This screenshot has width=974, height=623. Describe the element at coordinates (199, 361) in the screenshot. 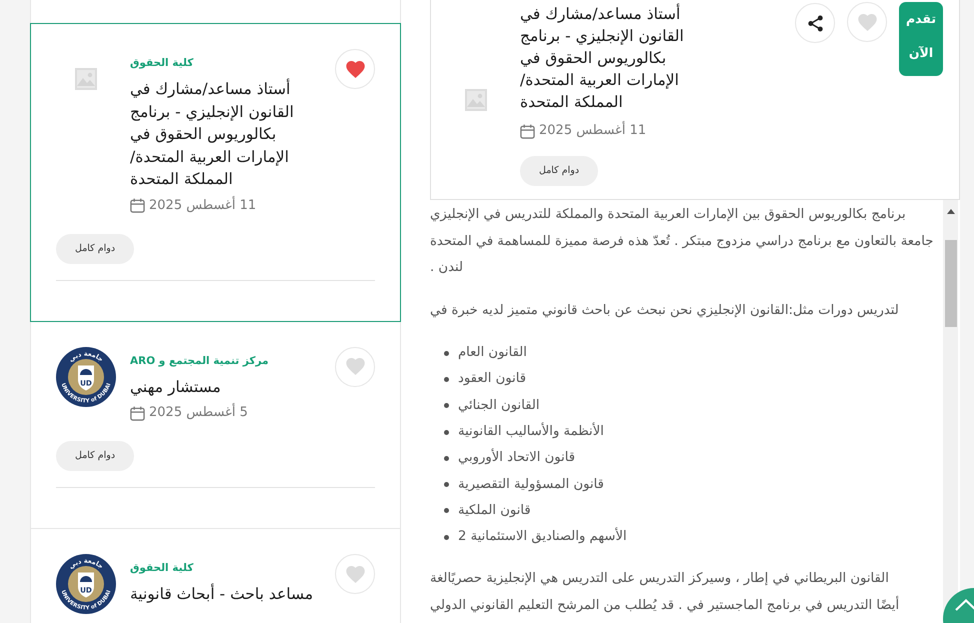

I see `employer-name: مركز تنمية المجتمع و ARO` at that location.